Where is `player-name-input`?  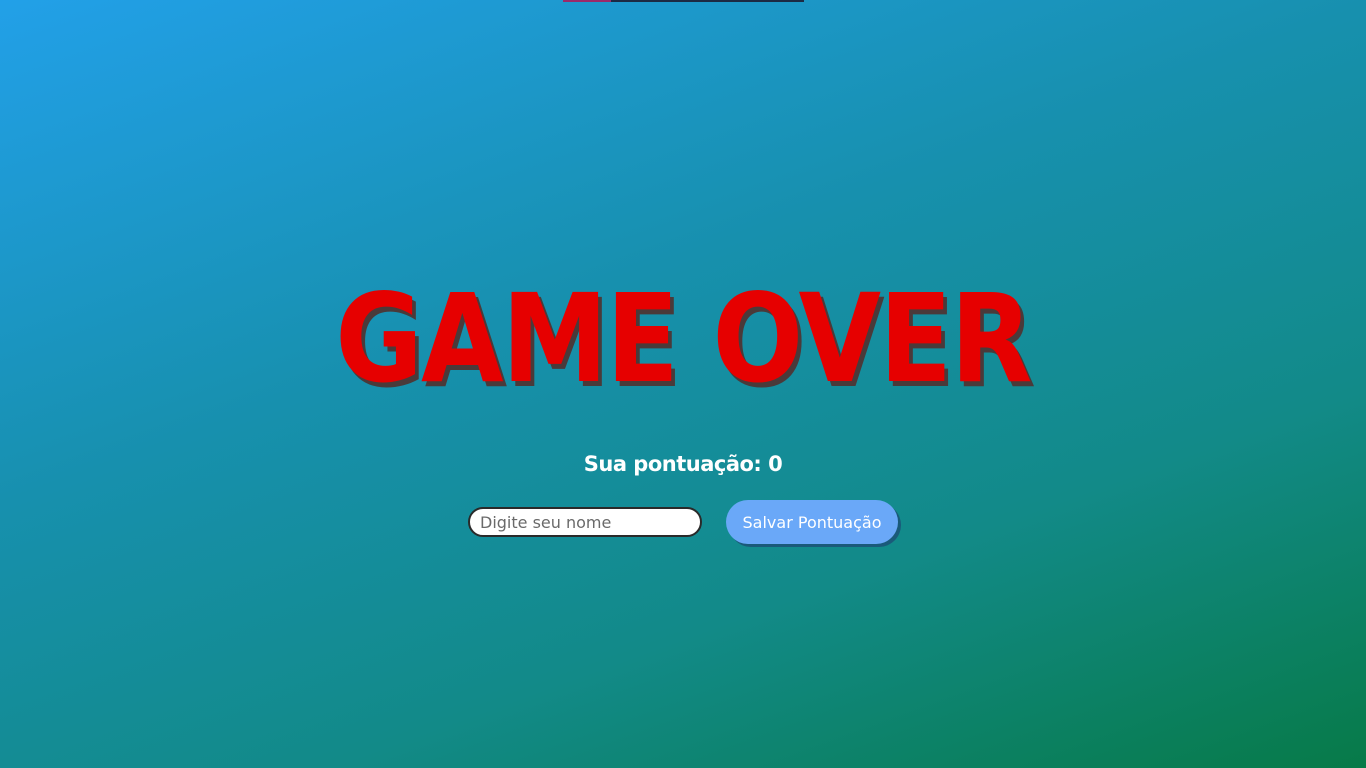 player-name-input is located at coordinates (585, 522).